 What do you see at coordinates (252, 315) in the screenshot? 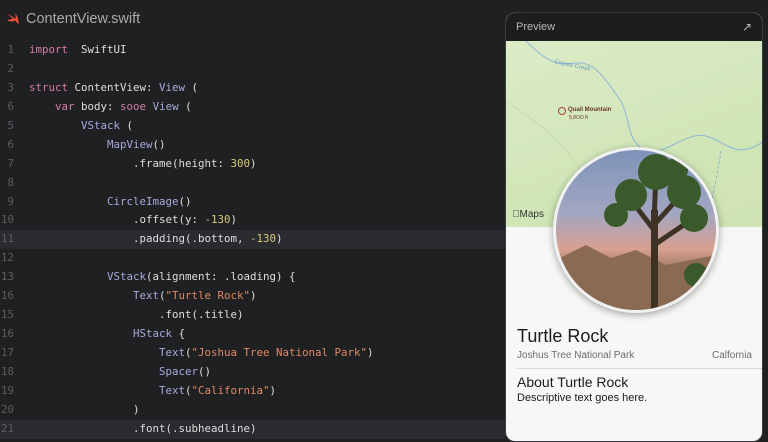
I see `code-line: 15 .font(.title)` at bounding box center [252, 315].